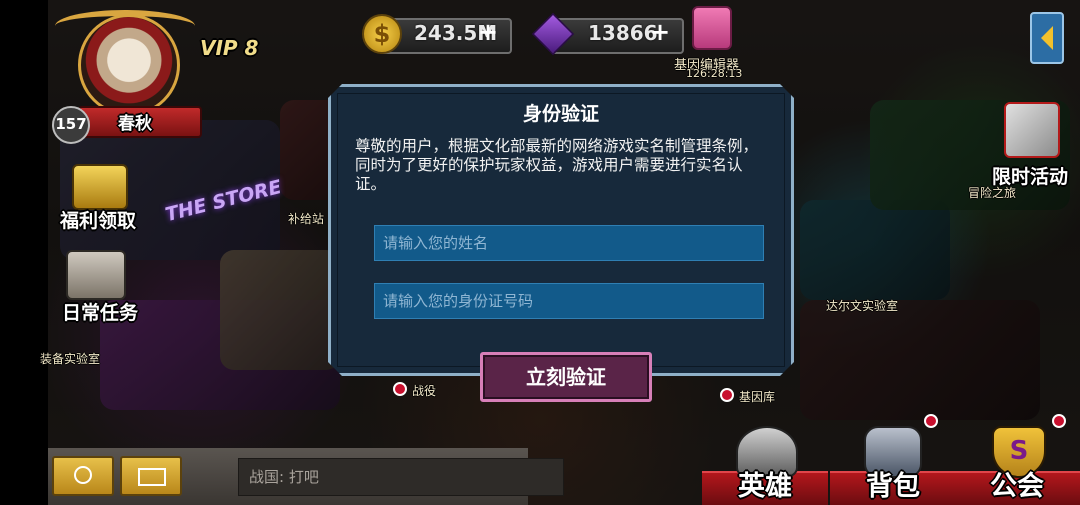 This screenshot has height=505, width=1080. I want to click on dialog-title: 身份验证, so click(560, 114).